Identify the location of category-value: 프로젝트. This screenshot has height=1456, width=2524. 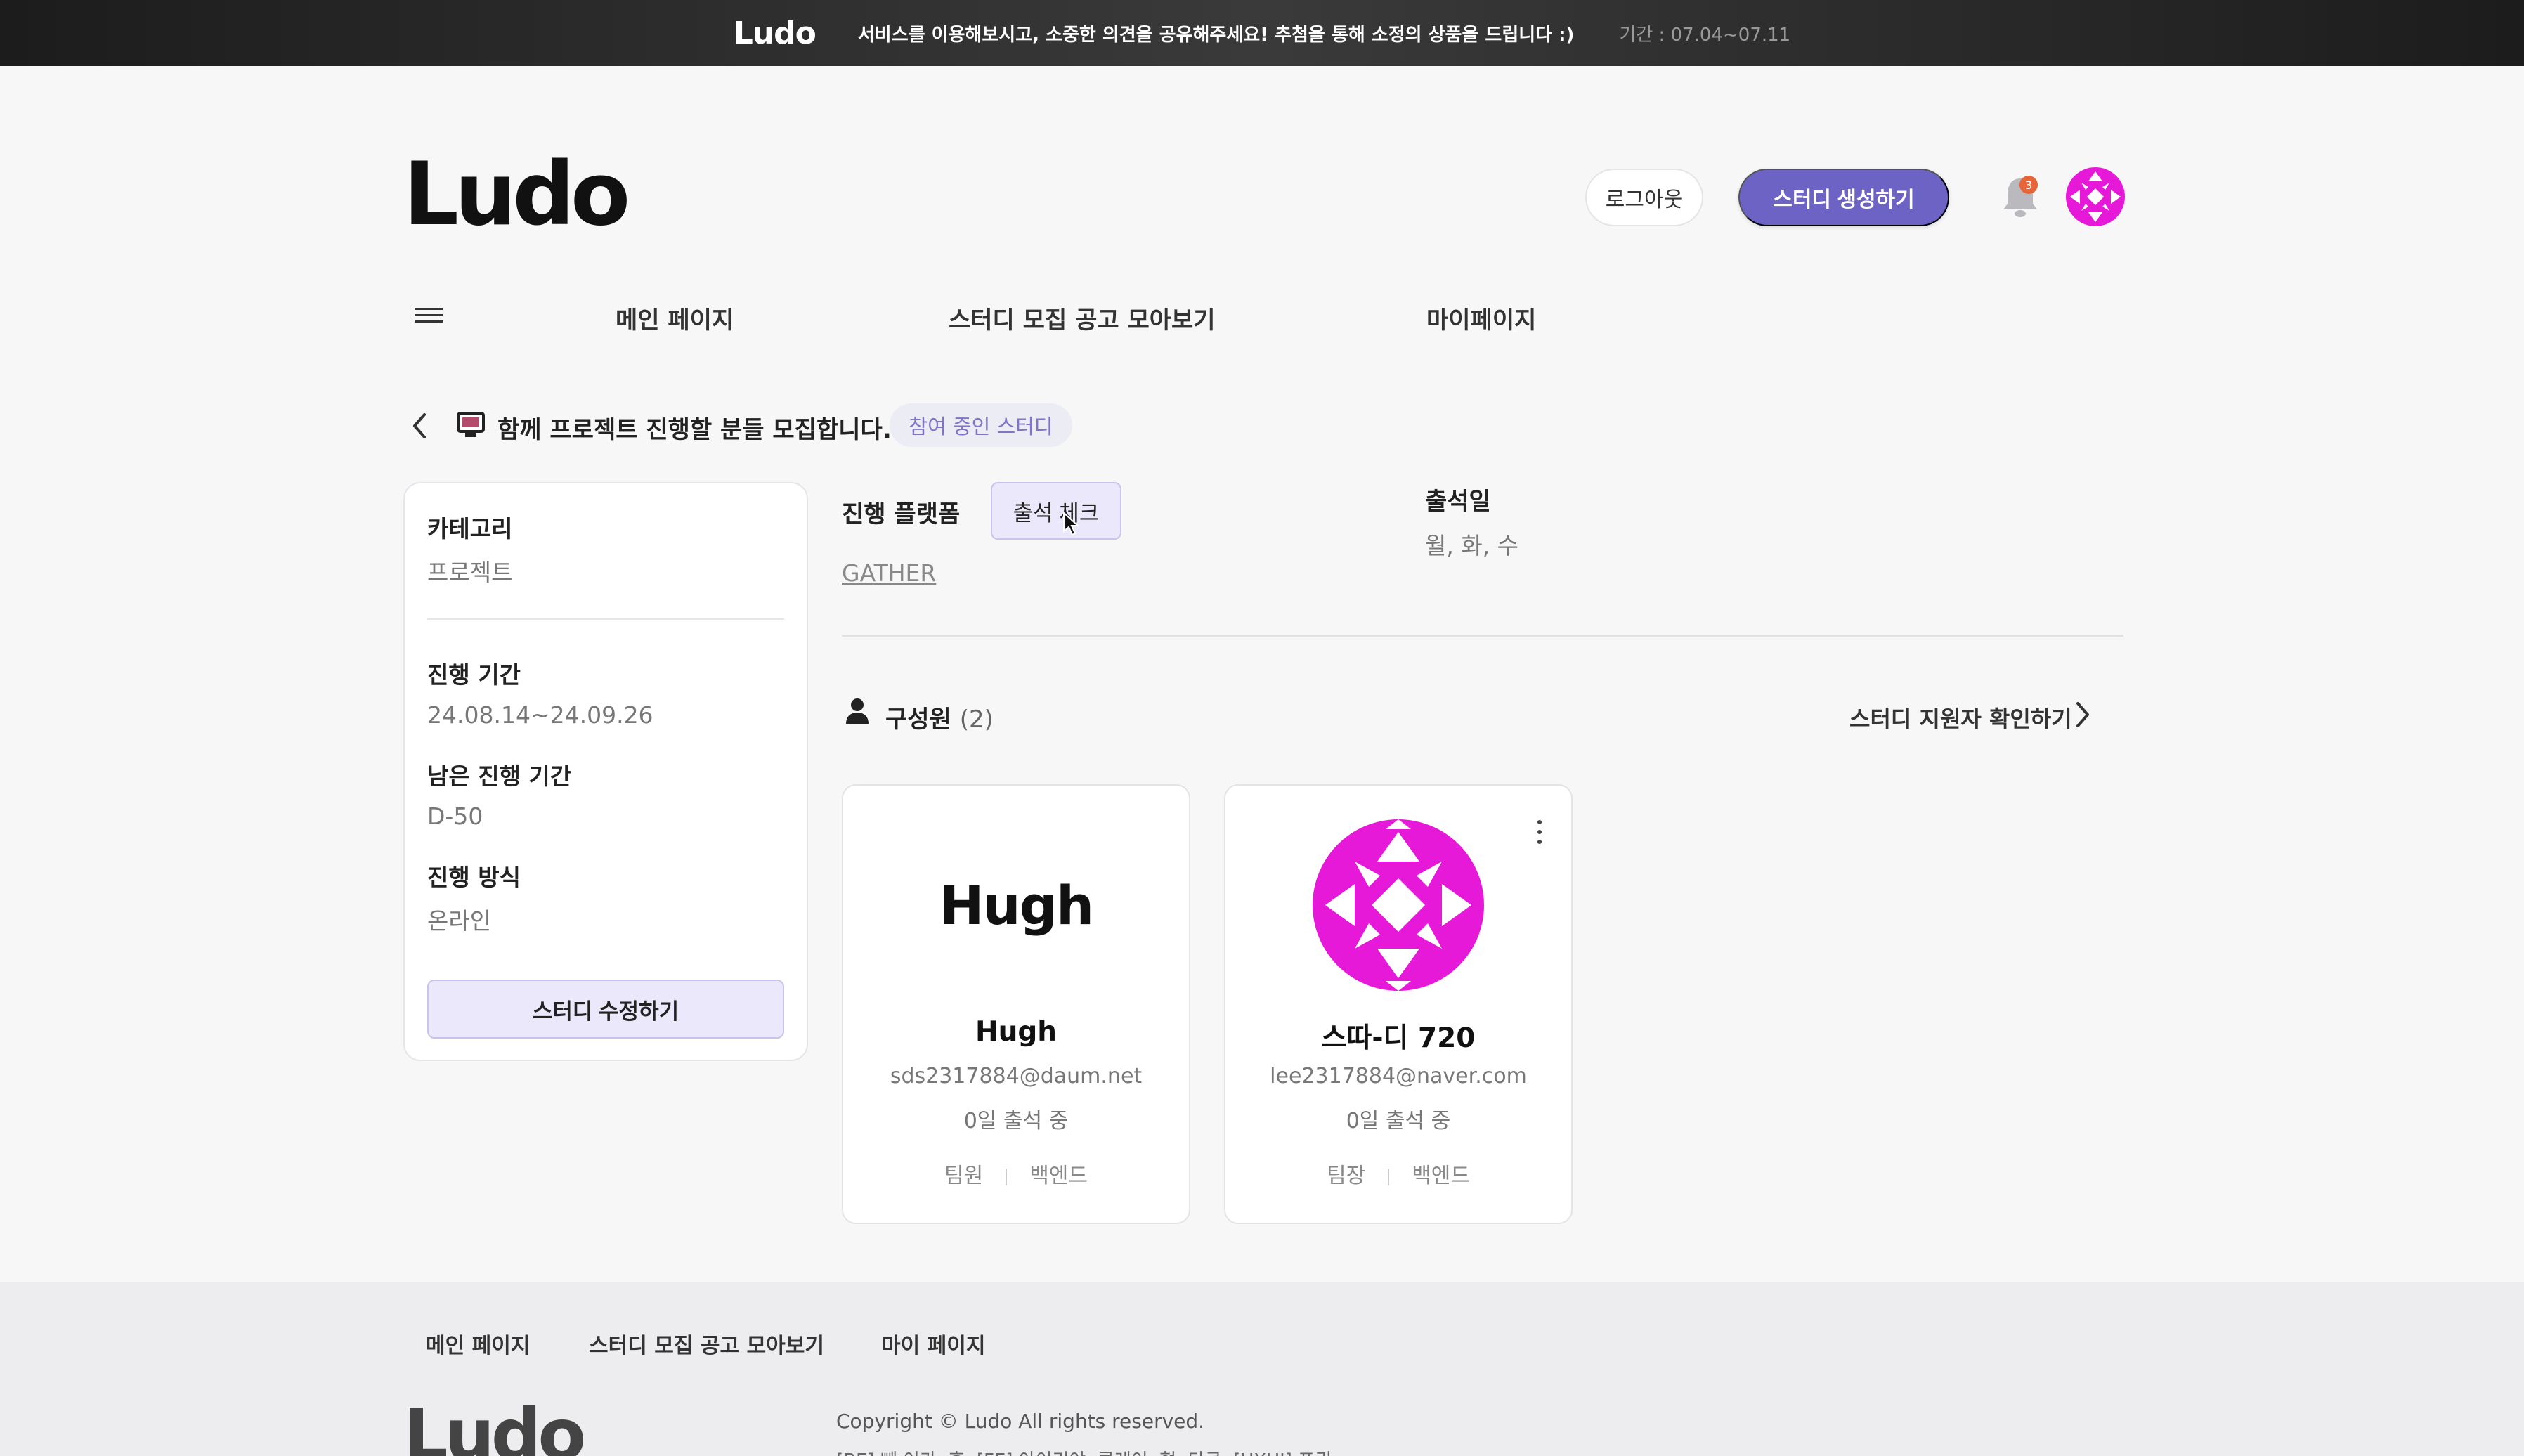
(470, 572).